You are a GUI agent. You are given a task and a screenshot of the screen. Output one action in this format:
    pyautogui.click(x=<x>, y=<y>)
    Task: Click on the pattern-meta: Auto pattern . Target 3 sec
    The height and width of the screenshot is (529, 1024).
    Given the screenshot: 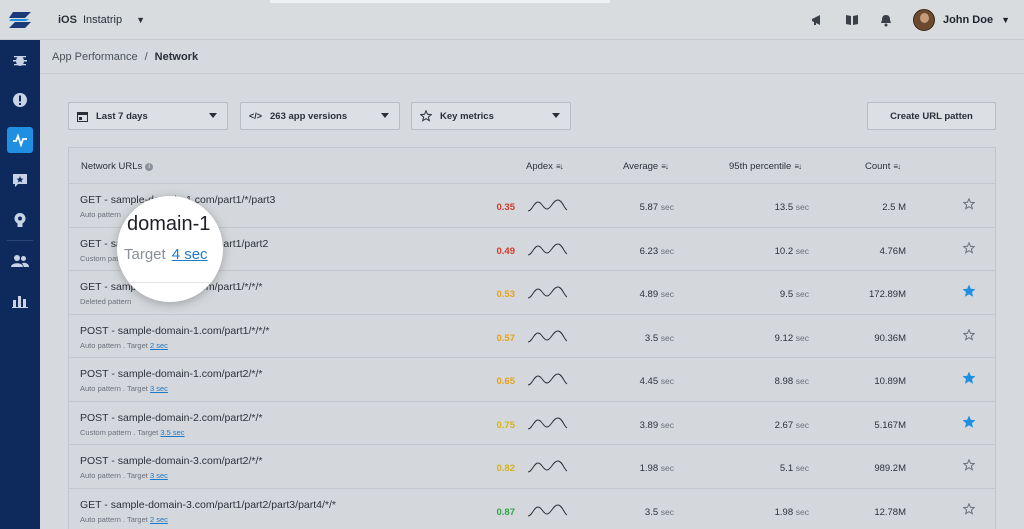 What is the action you would take?
    pyautogui.click(x=124, y=388)
    